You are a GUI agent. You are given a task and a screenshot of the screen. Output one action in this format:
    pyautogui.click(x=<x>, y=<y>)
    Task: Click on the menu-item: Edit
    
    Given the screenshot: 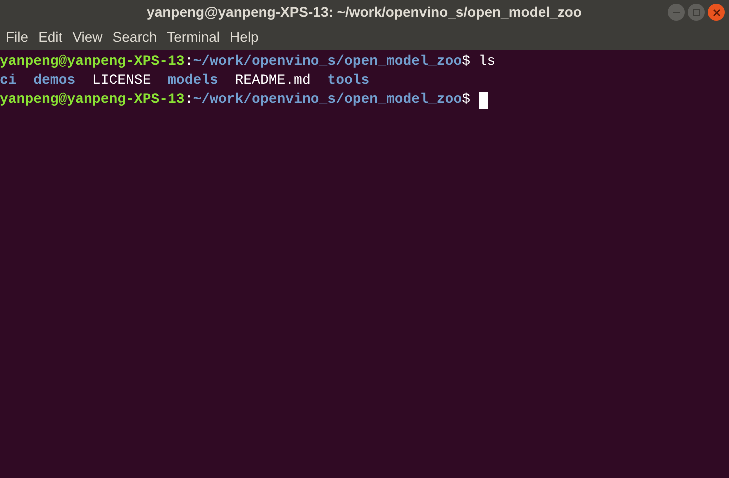 What is the action you would take?
    pyautogui.click(x=51, y=37)
    